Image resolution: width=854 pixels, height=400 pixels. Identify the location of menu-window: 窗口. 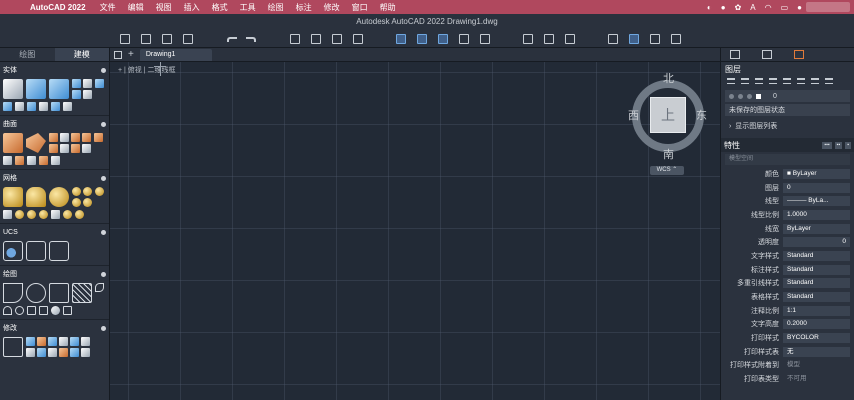
(360, 7).